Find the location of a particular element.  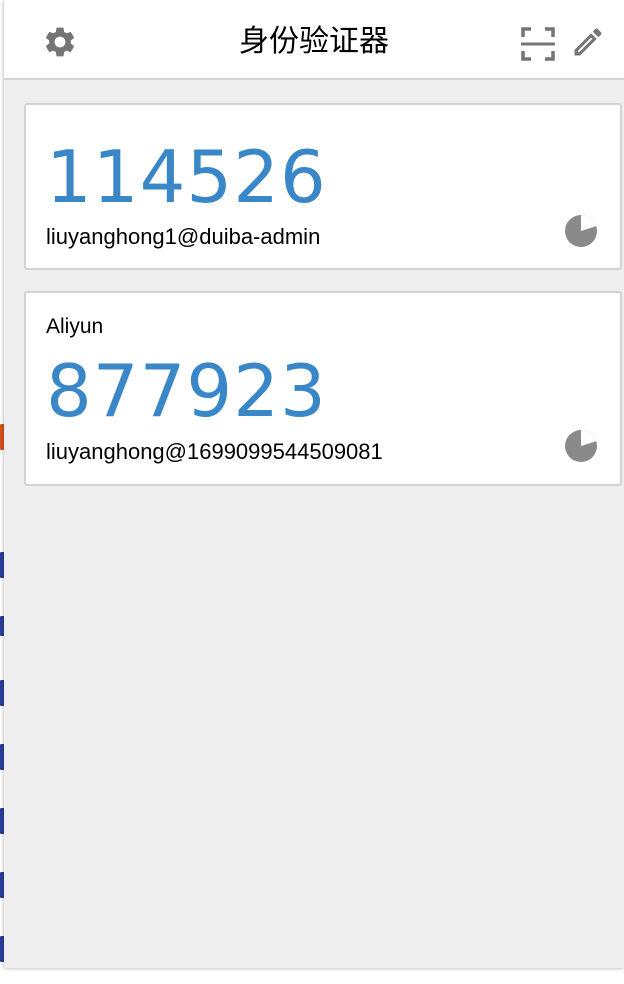

pencil-icon is located at coordinates (588, 42).